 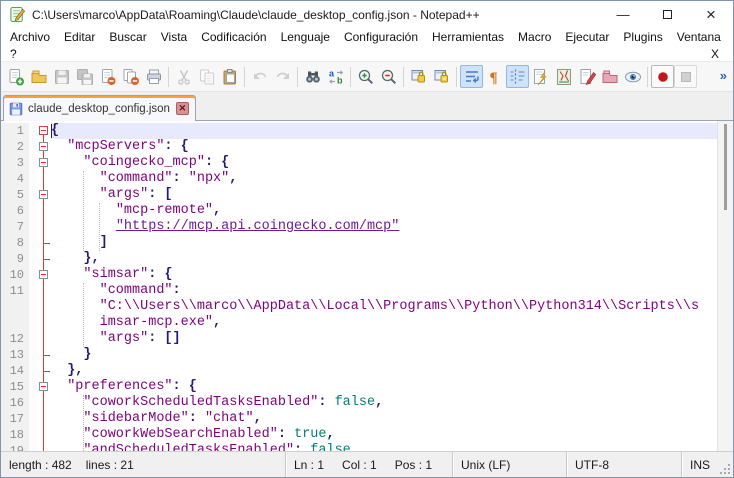 I want to click on redo-button, so click(x=282, y=76).